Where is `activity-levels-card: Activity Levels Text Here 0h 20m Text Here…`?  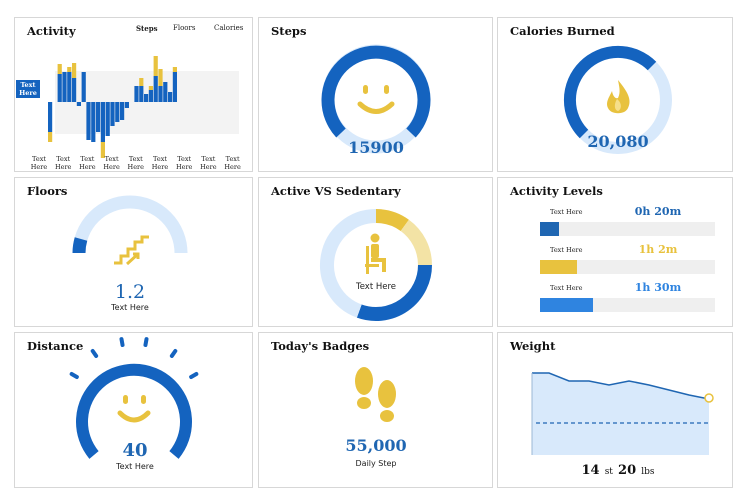
activity-levels-card: Activity Levels Text Here 0h 20m Text Here… is located at coordinates (615, 252).